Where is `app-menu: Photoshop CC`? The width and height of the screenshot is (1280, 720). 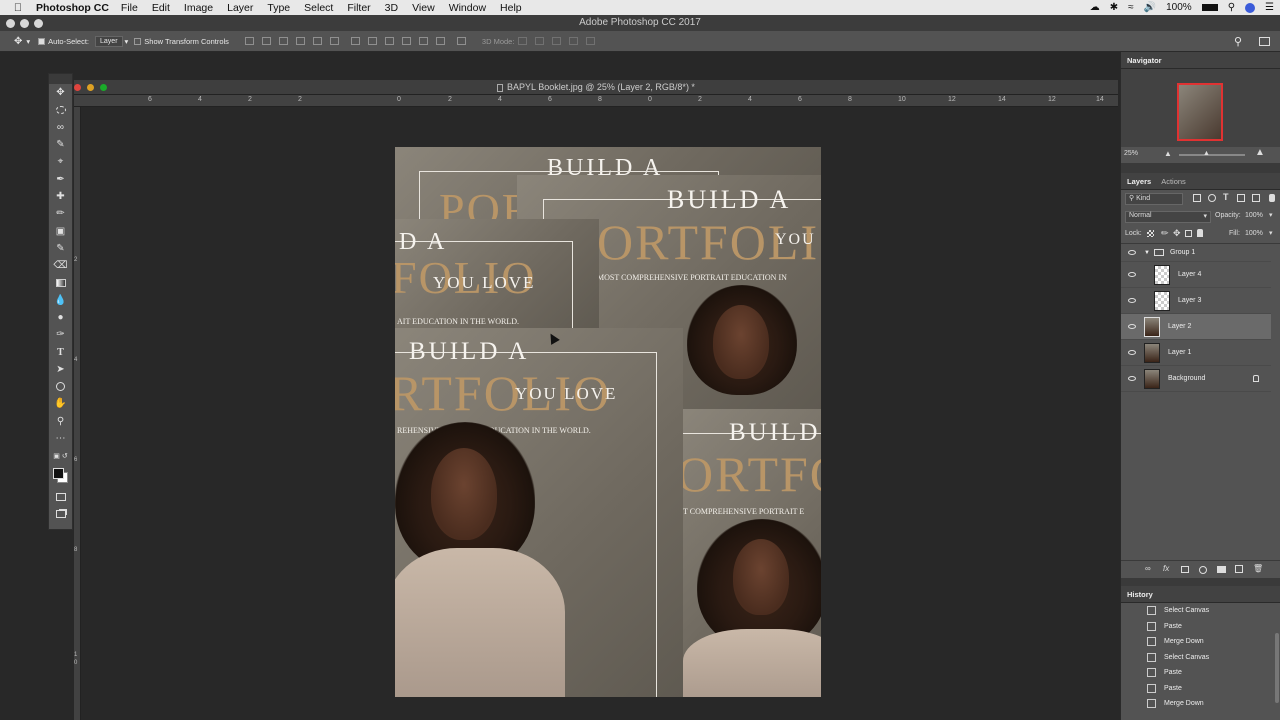
app-menu: Photoshop CC is located at coordinates (72, 8).